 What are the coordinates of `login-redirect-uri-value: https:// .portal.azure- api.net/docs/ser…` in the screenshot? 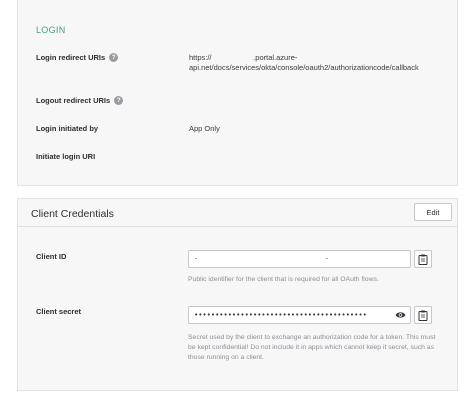 It's located at (304, 62).